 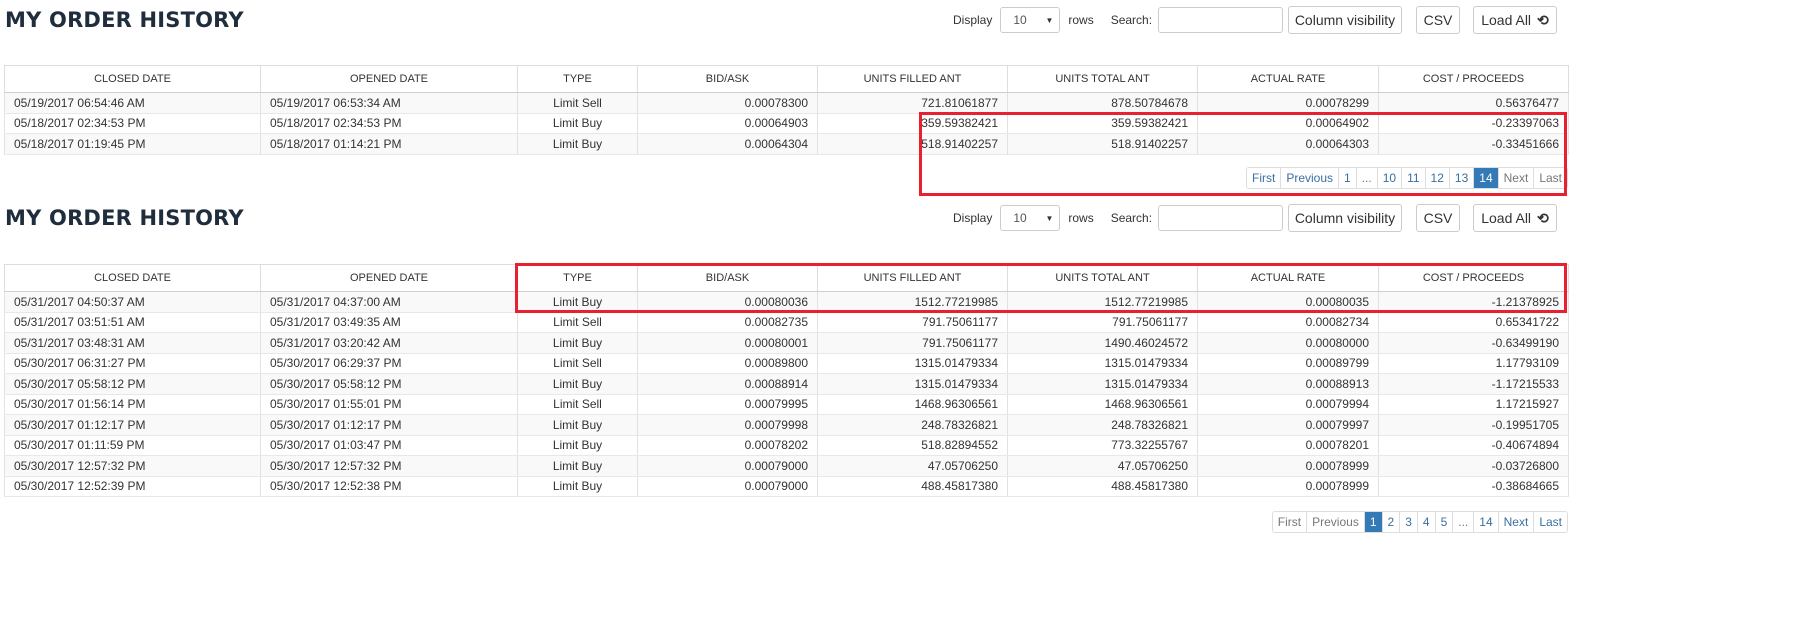 I want to click on cell-units-total: 1490.46024572, so click(x=1102, y=343).